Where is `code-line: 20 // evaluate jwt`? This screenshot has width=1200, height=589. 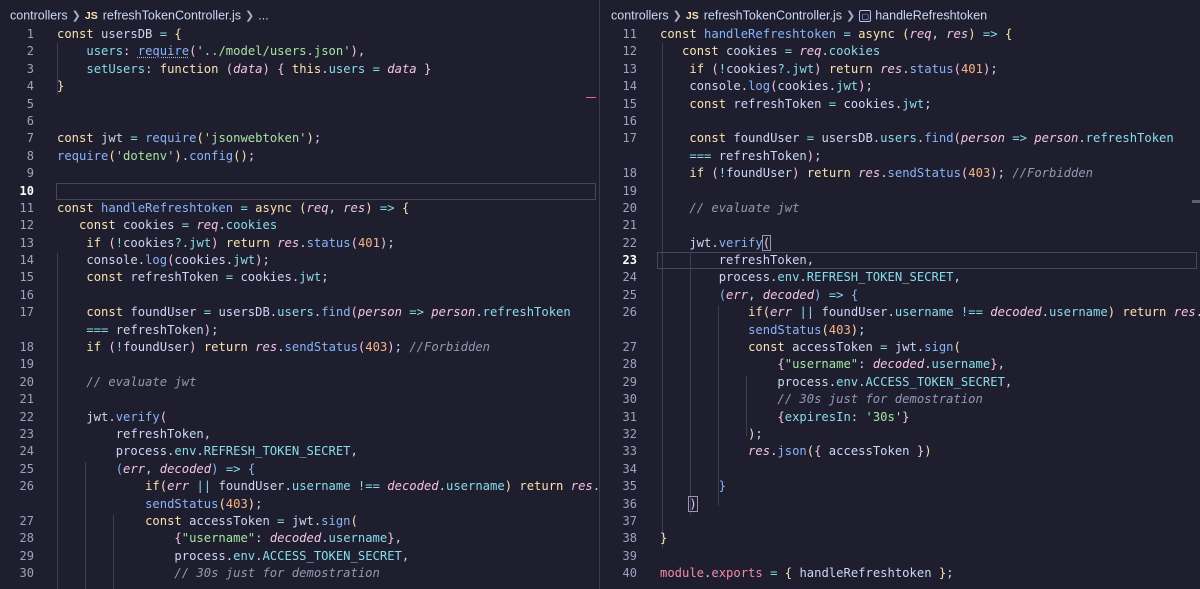
code-line: 20 // evaluate jwt is located at coordinates (299, 382).